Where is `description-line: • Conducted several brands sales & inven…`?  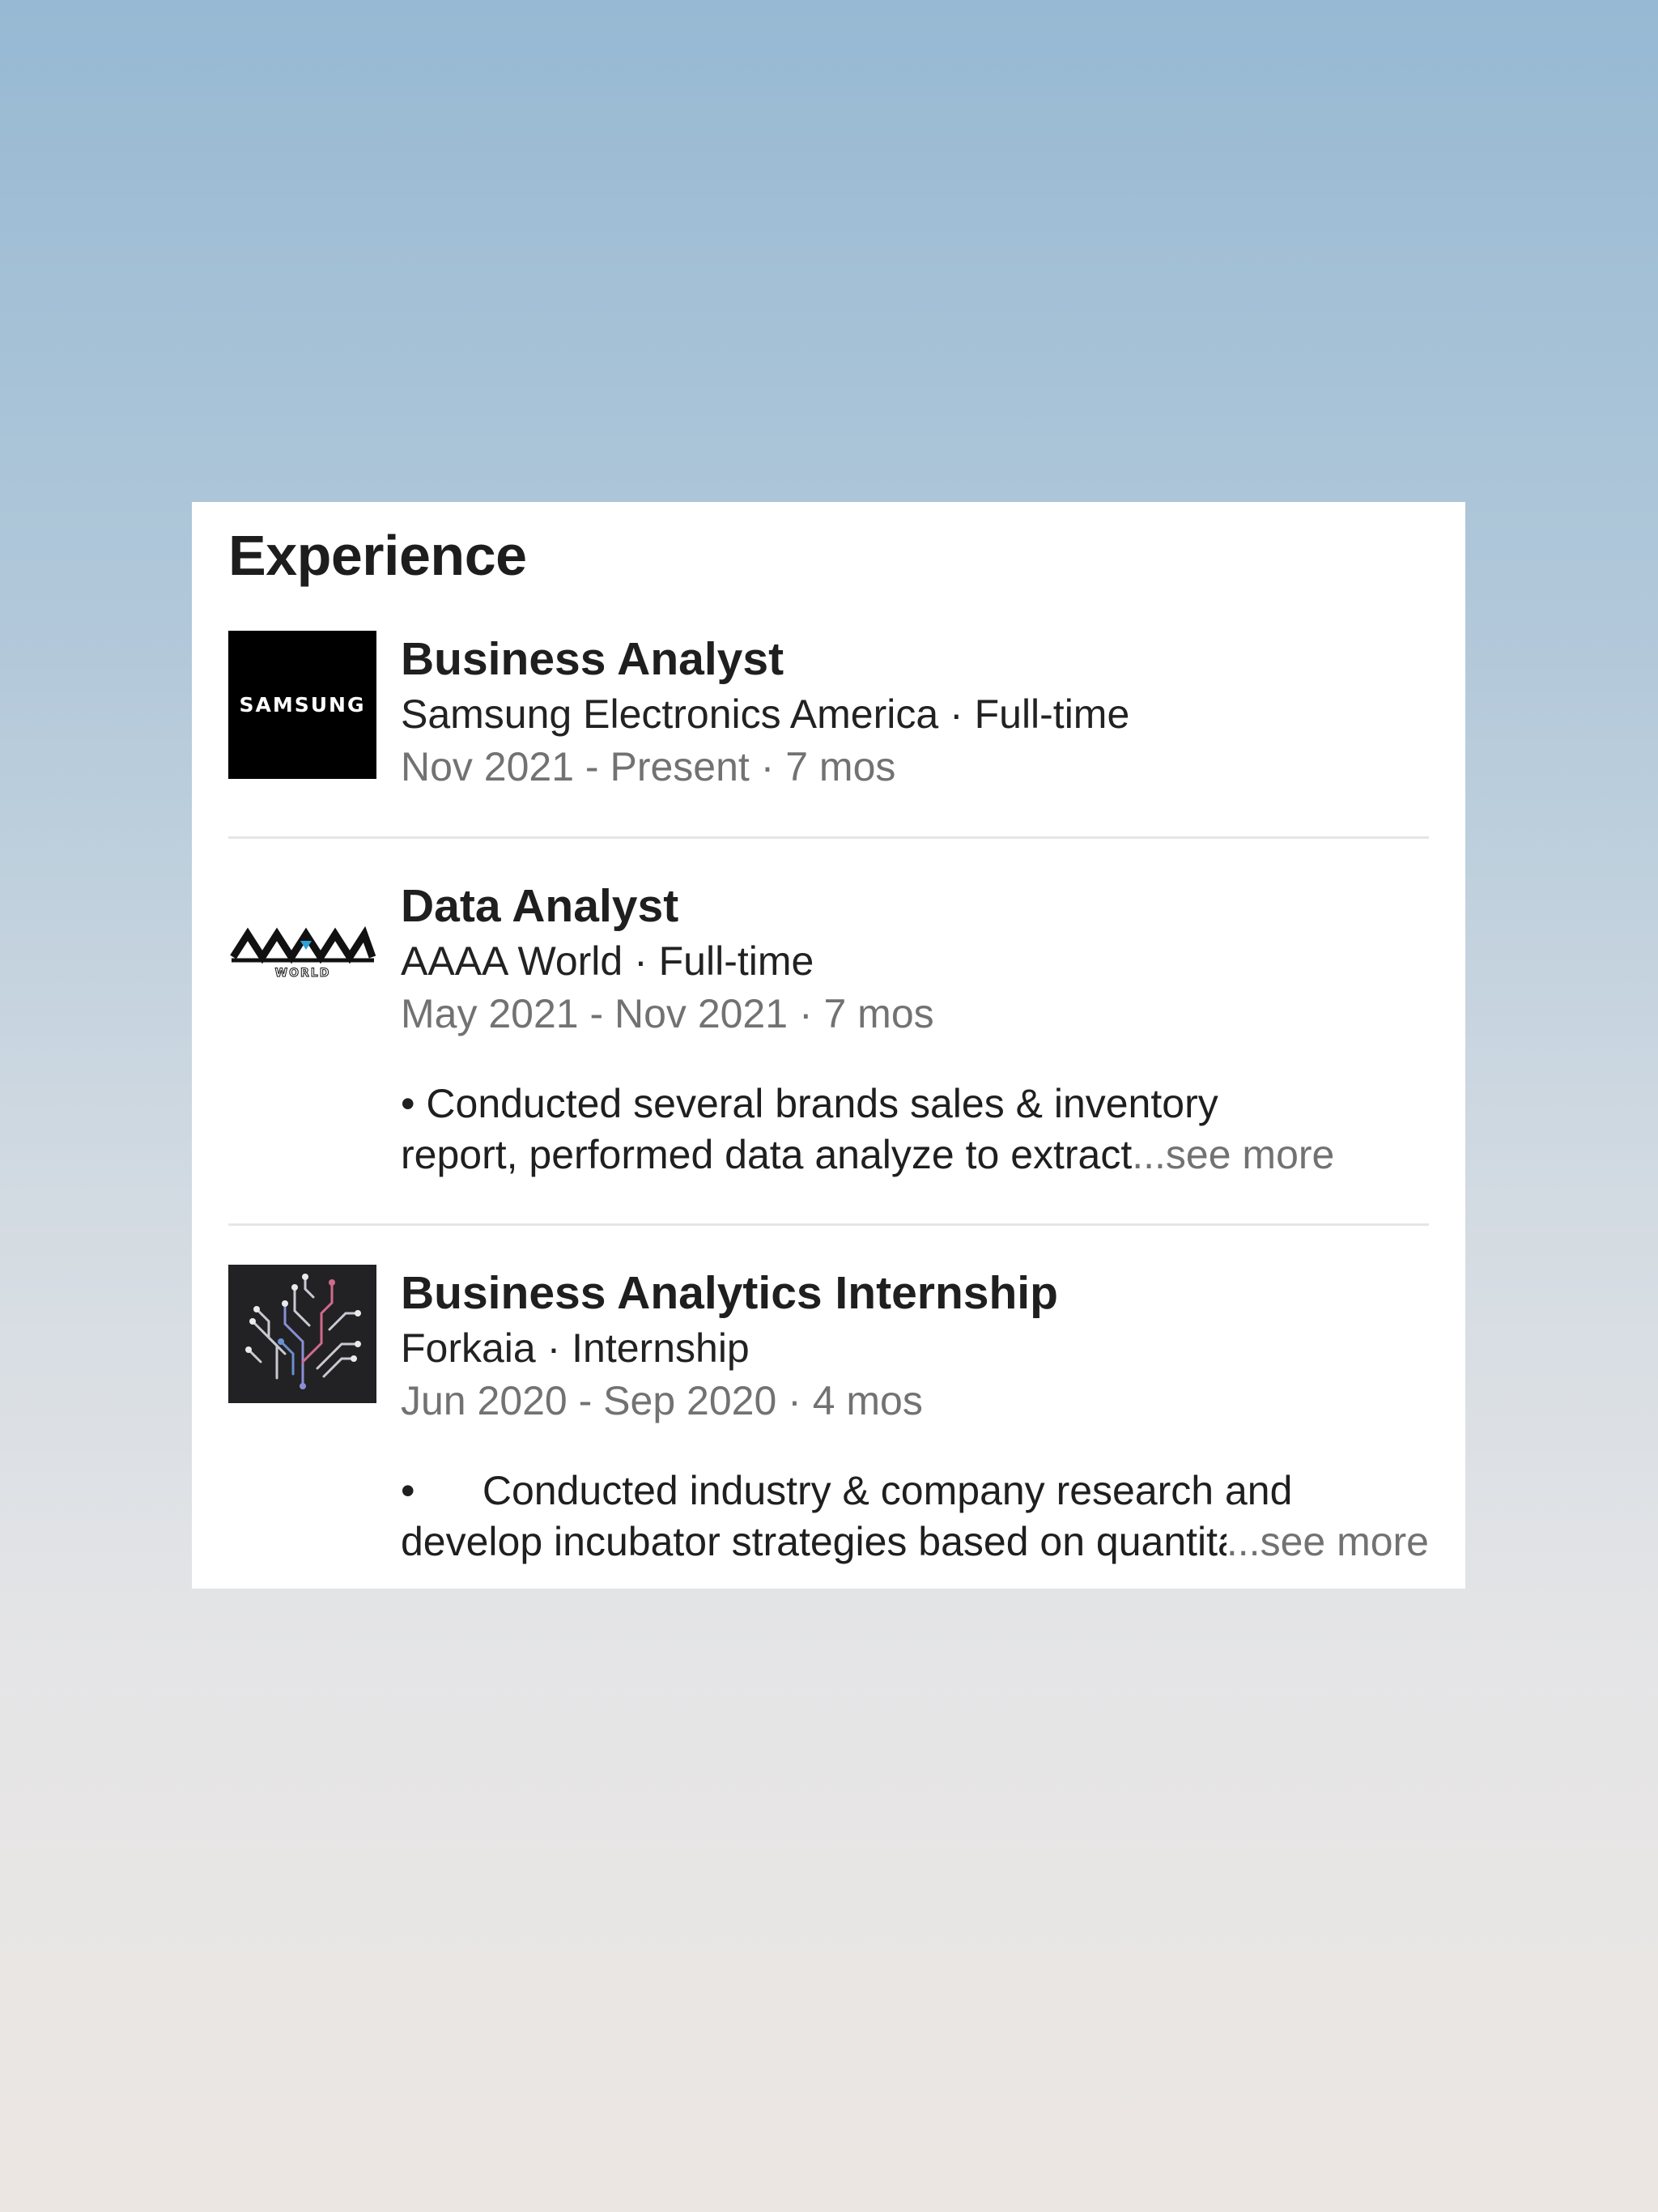 description-line: • Conducted several brands sales & inven… is located at coordinates (809, 1104).